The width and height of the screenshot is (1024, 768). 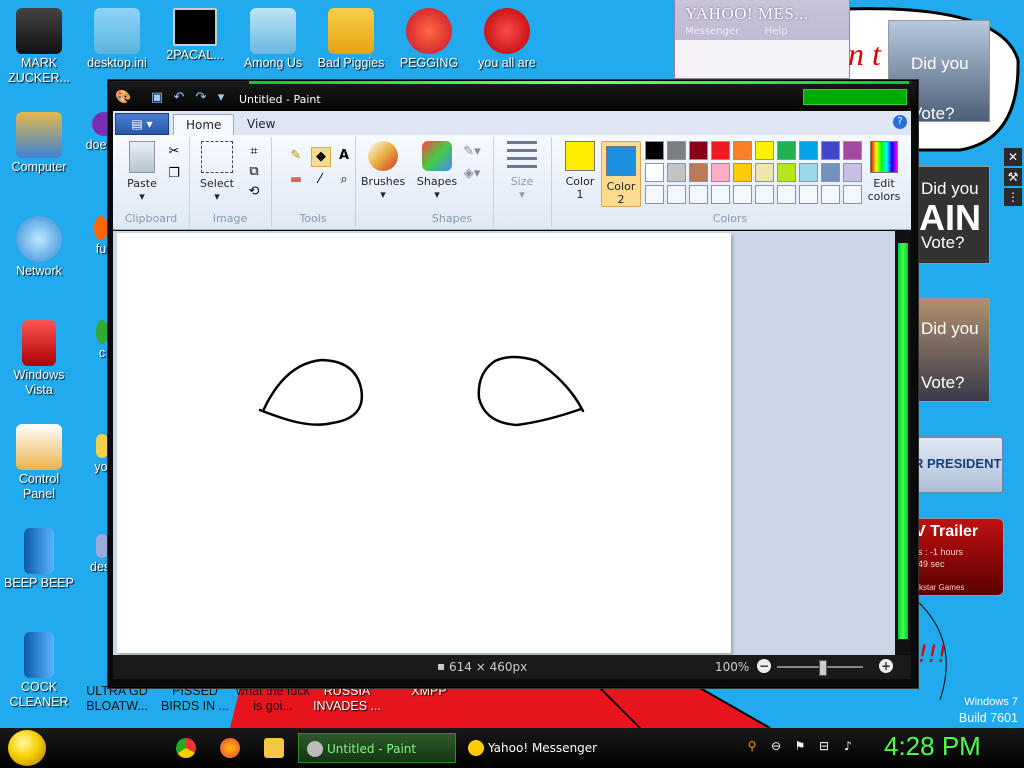 What do you see at coordinates (429, 39) in the screenshot?
I see `desktop-icon-pegging: PEGGING` at bounding box center [429, 39].